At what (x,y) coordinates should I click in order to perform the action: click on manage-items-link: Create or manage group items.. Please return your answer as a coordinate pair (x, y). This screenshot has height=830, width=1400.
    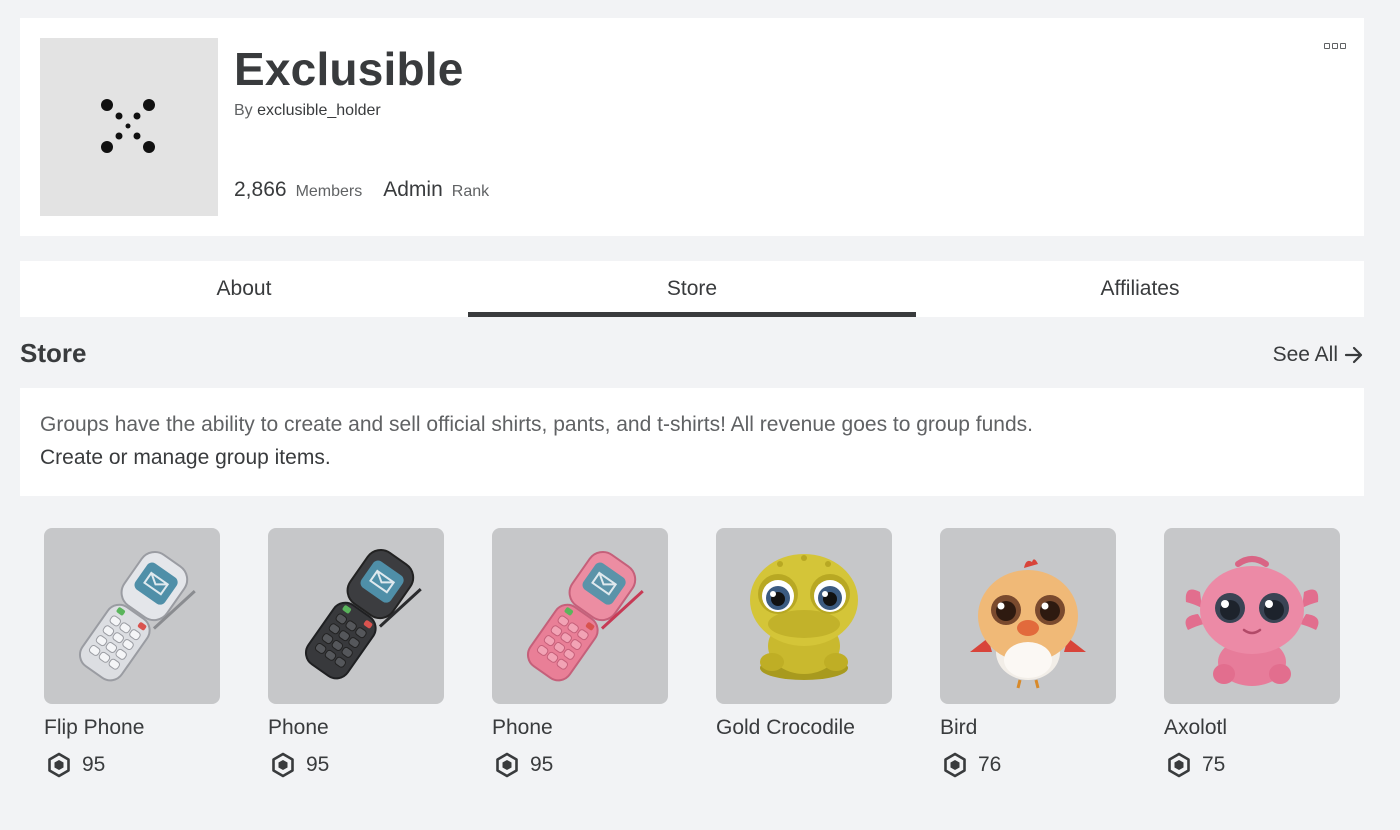
    Looking at the image, I should click on (185, 458).